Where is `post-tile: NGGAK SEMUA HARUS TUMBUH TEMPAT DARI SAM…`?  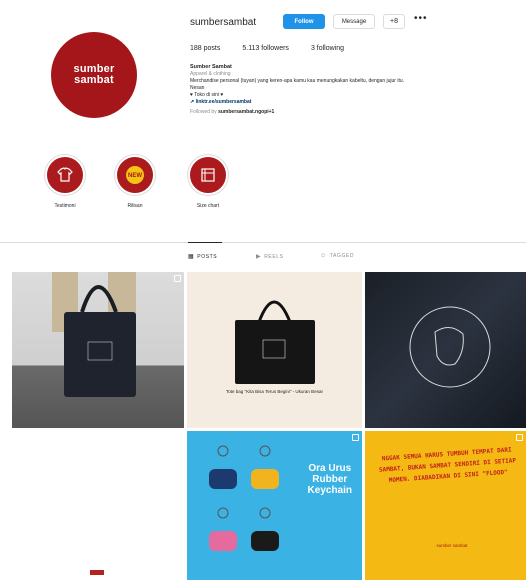 post-tile: NGGAK SEMUA HARUS TUMBUH TEMPAT DARI SAM… is located at coordinates (445, 505).